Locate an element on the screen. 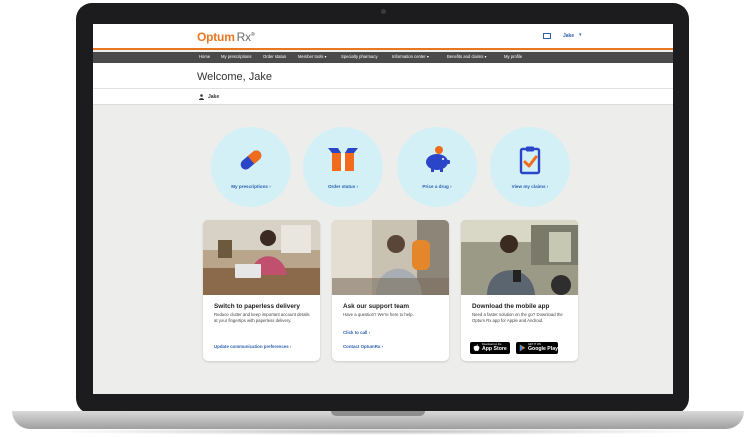  card-title: Switch to paperless delivery is located at coordinates (257, 306).